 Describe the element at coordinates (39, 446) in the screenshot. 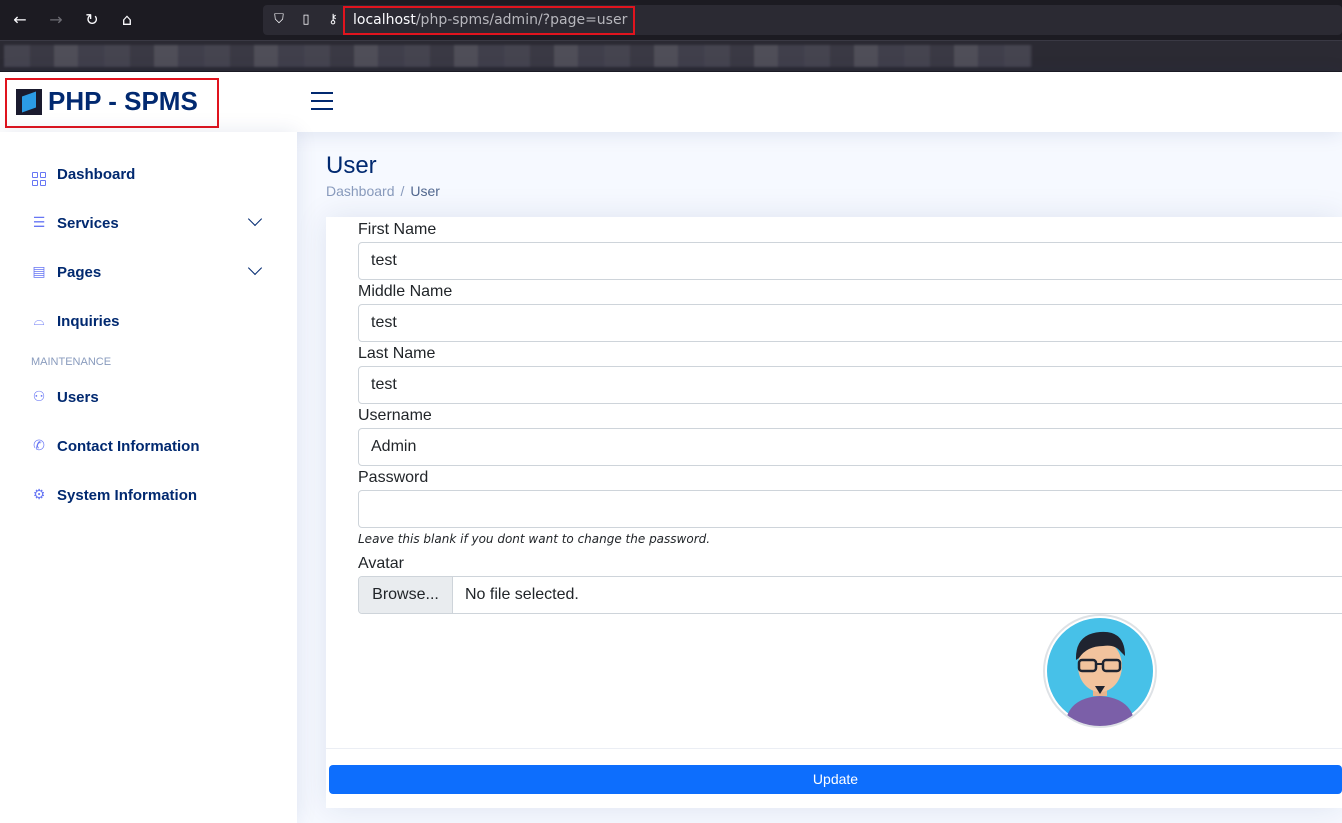

I see `telephone-icon: ✆` at that location.